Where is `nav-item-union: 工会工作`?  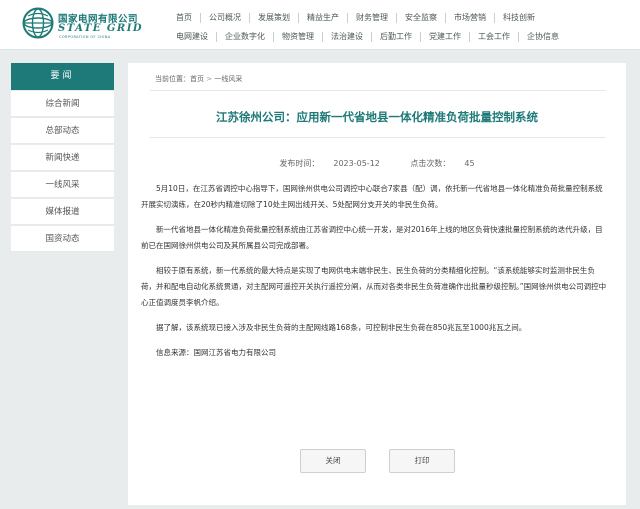 nav-item-union: 工会工作 is located at coordinates (493, 37).